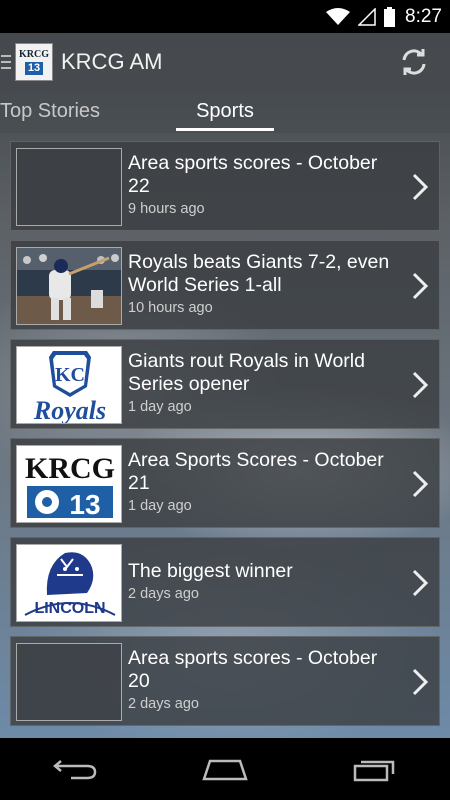 This screenshot has width=450, height=800. What do you see at coordinates (70, 375) in the screenshot?
I see `royals-kc-text: KC` at bounding box center [70, 375].